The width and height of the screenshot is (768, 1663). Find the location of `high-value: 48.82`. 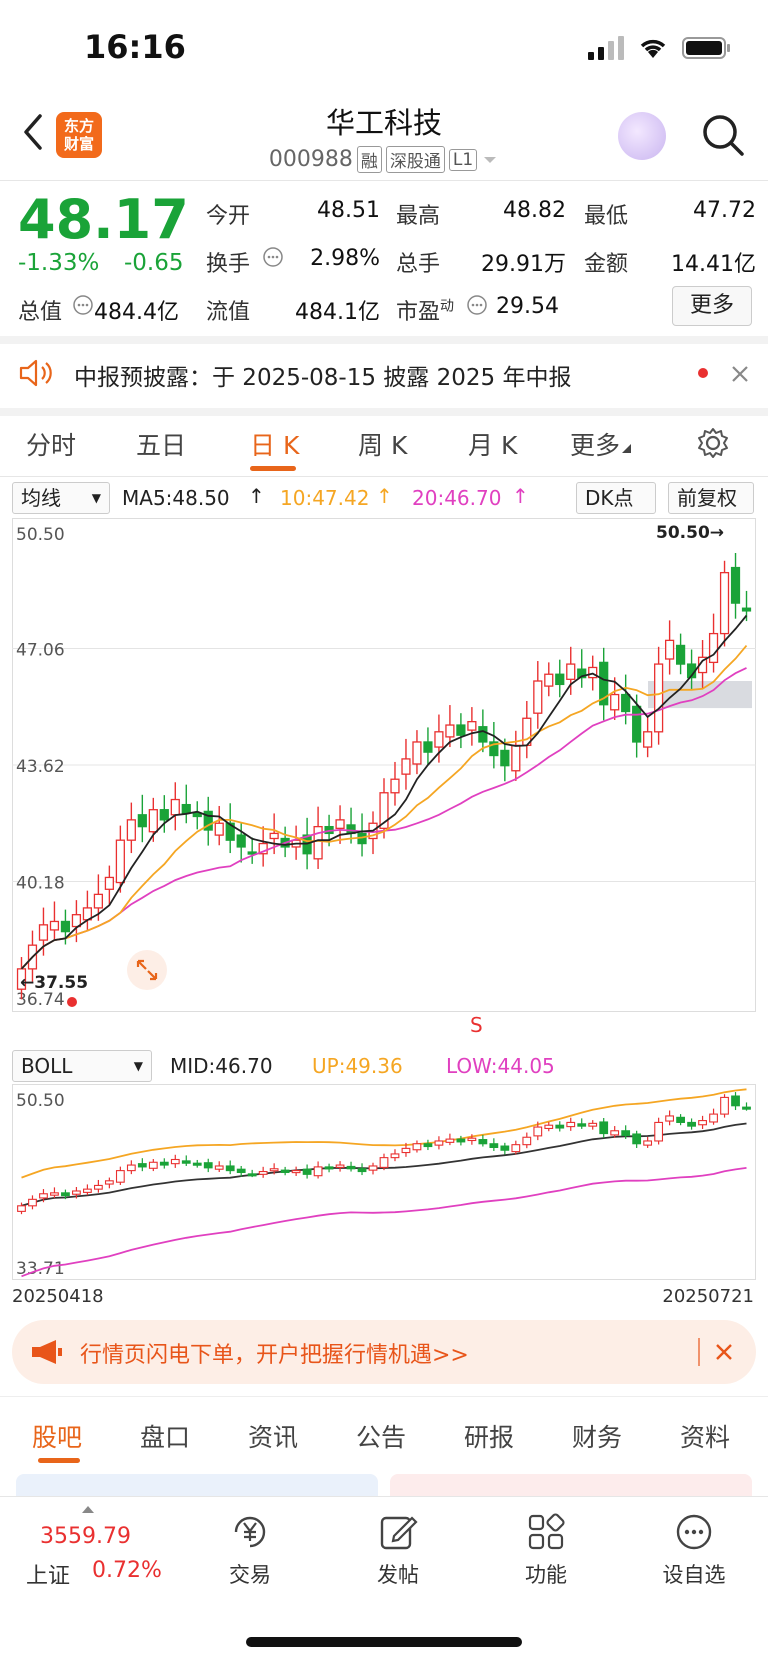

high-value: 48.82 is located at coordinates (534, 210).